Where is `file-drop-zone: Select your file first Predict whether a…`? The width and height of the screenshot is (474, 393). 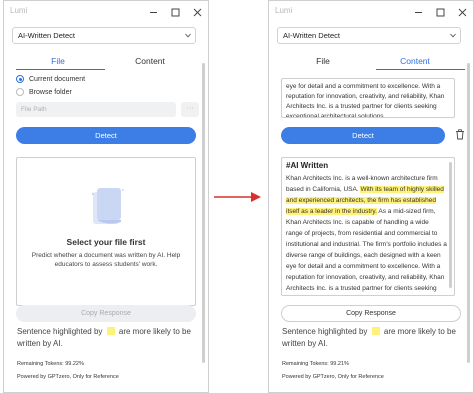
file-drop-zone: Select your file first Predict whether a… is located at coordinates (106, 231).